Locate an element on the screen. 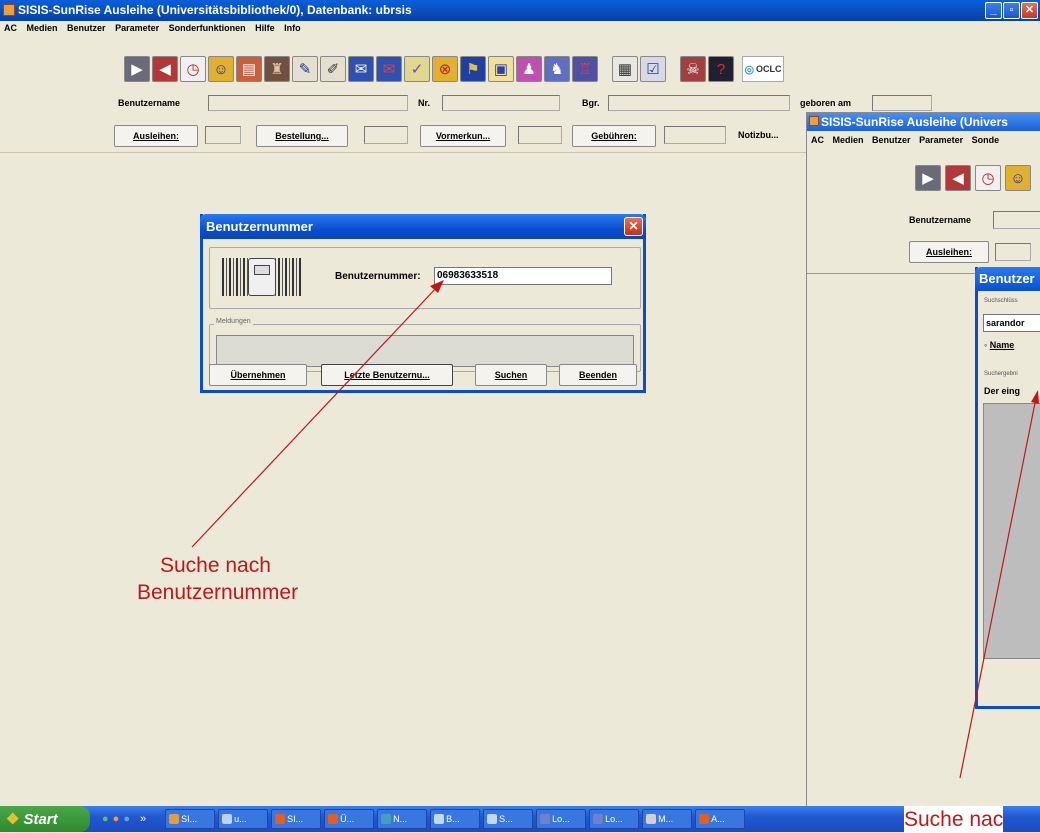 This screenshot has width=1040, height=833. annotation-left-line2: Benutzernummer is located at coordinates (218, 592).